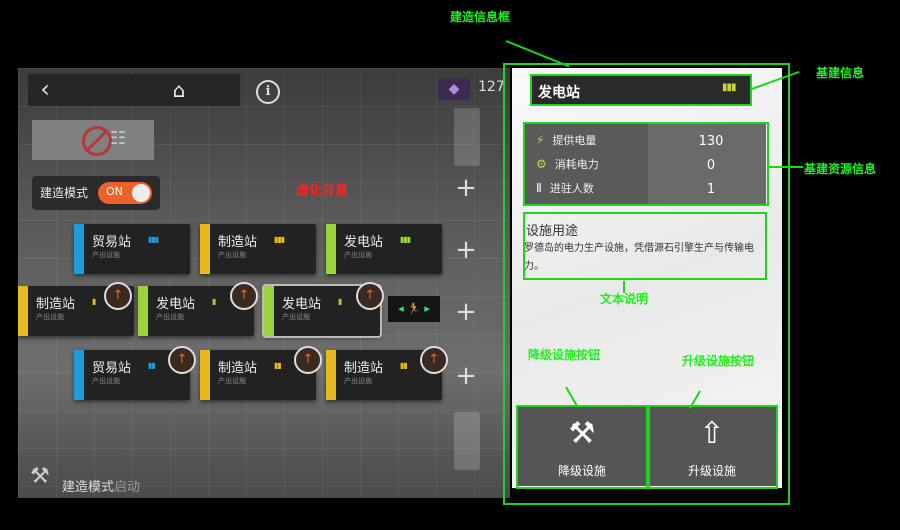 The height and width of the screenshot is (530, 900). What do you see at coordinates (322, 191) in the screenshot?
I see `annotation-blur-bg: 虚化背景` at bounding box center [322, 191].